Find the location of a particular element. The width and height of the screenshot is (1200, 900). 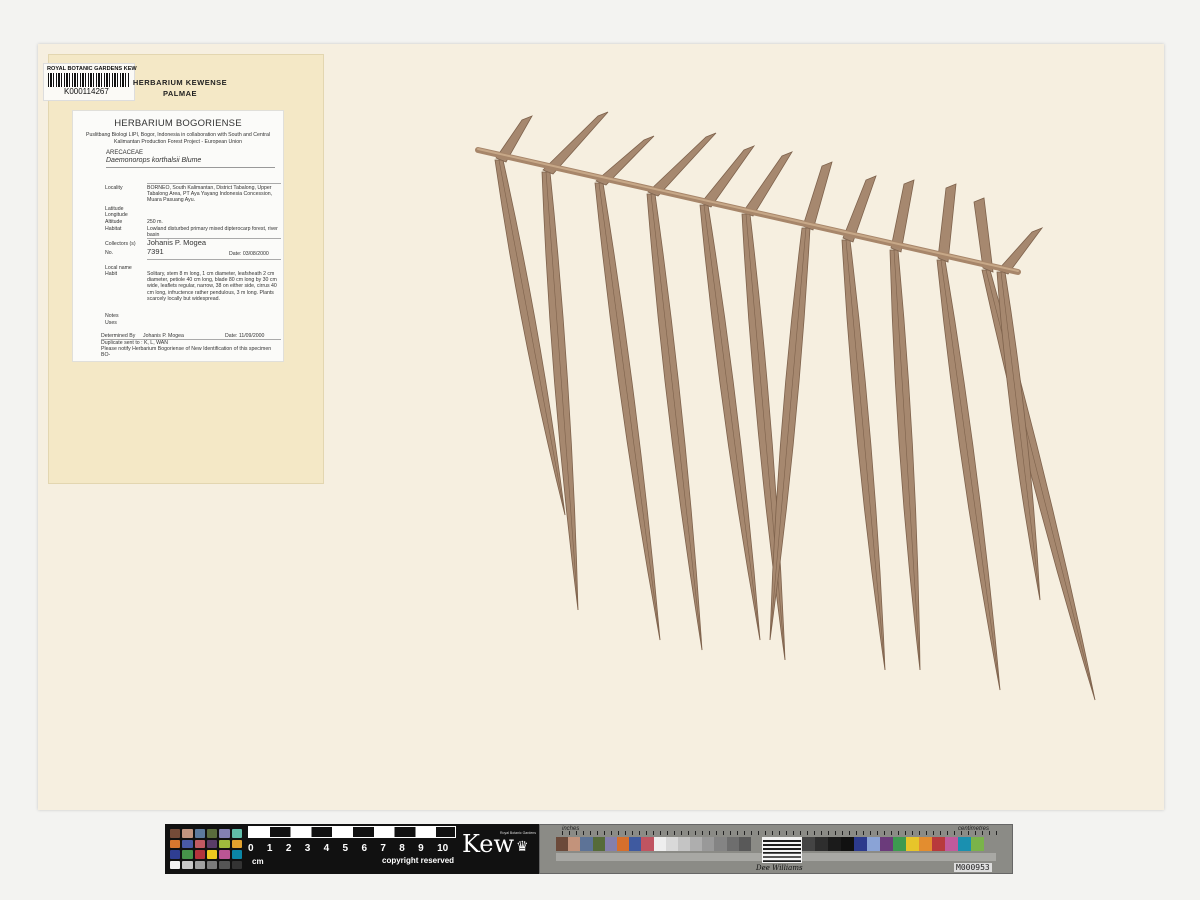

ruler-number: 0 is located at coordinates (251, 848).